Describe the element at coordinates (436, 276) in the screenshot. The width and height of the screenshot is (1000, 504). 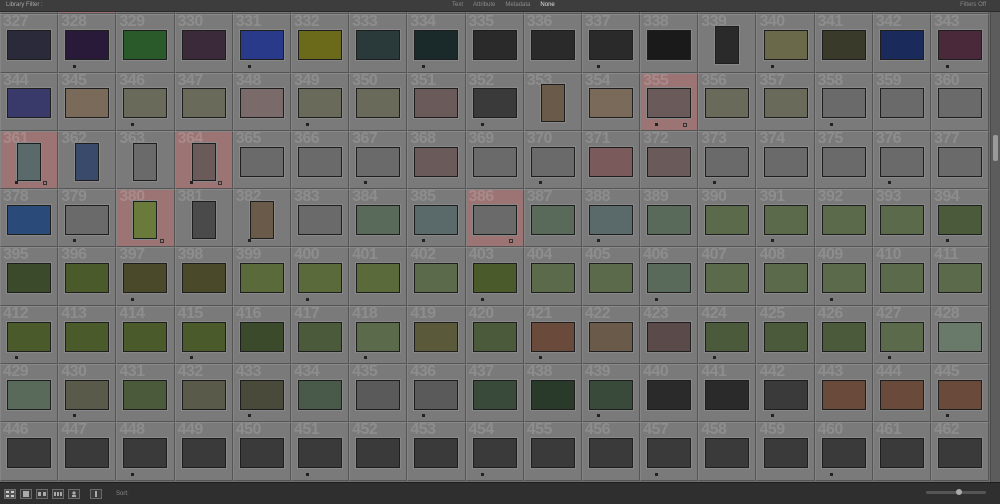
I see `grid-cell: 402` at that location.